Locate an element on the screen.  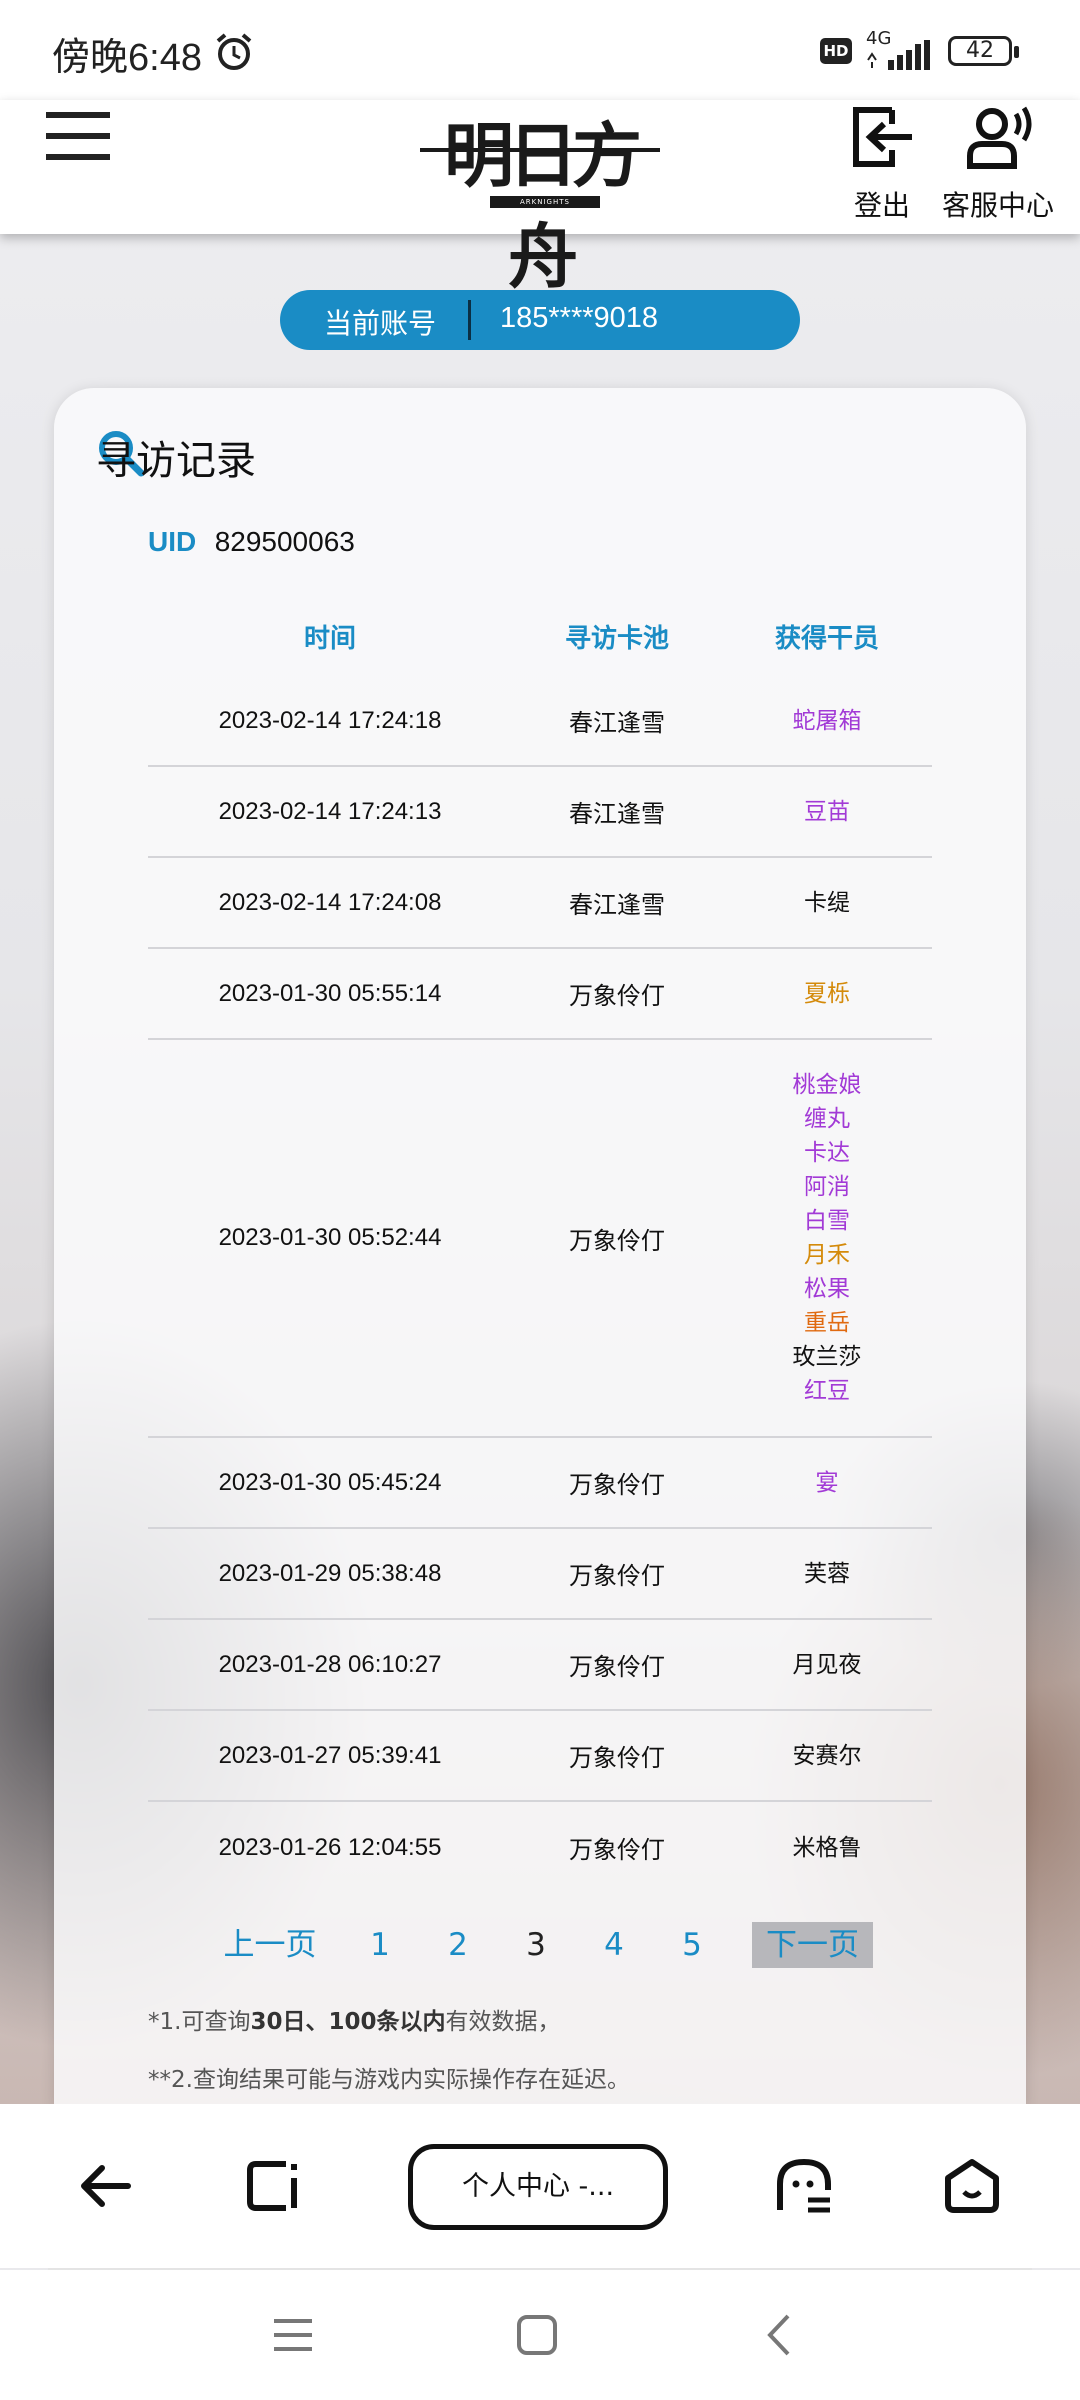
row-operators: 蛇屠箱 is located at coordinates (827, 720).